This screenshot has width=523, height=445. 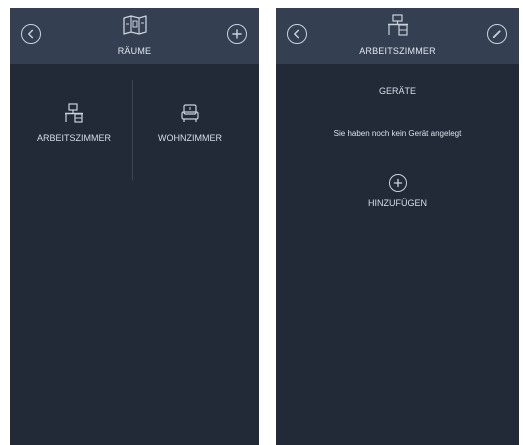 I want to click on page-title: RÄUME, so click(x=134, y=51).